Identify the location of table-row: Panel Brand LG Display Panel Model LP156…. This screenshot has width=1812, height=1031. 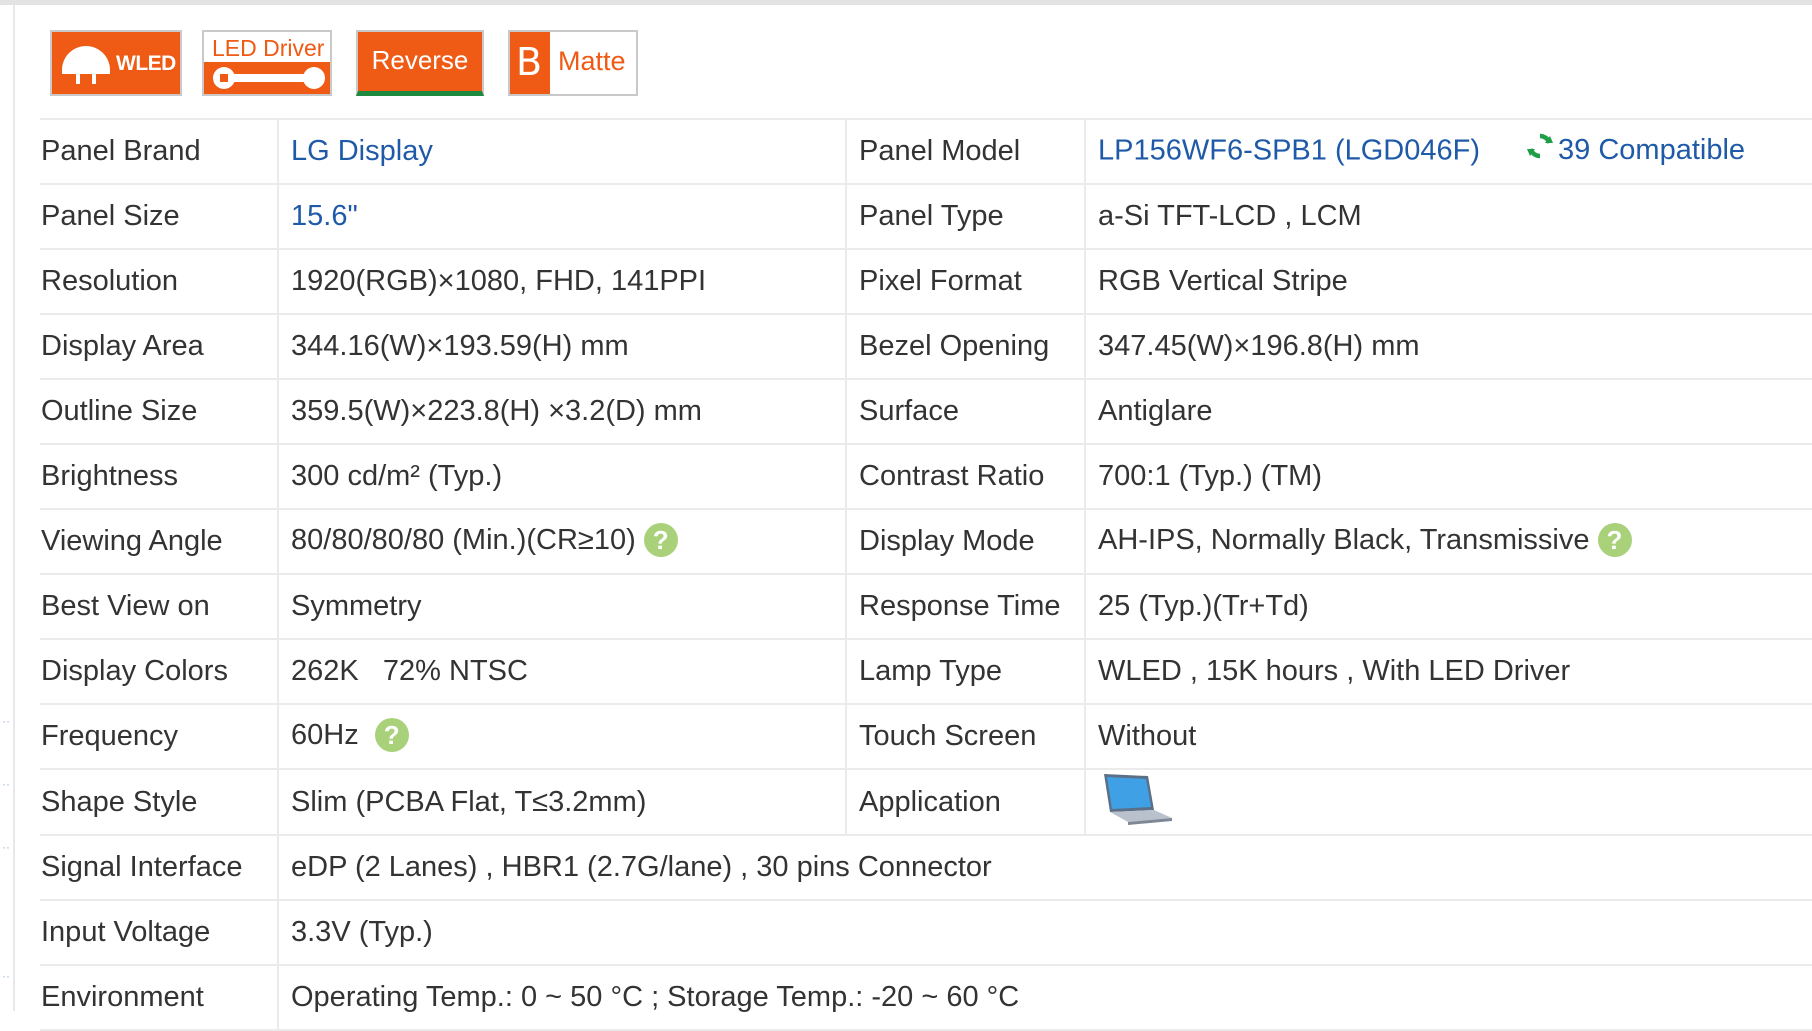
(926, 152).